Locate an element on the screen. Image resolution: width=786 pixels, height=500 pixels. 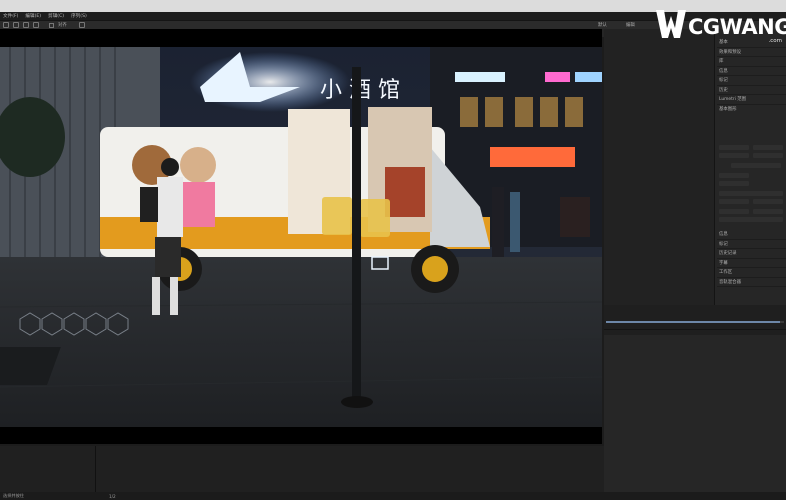
track-select-tool-icon is located at coordinates (16, 25).